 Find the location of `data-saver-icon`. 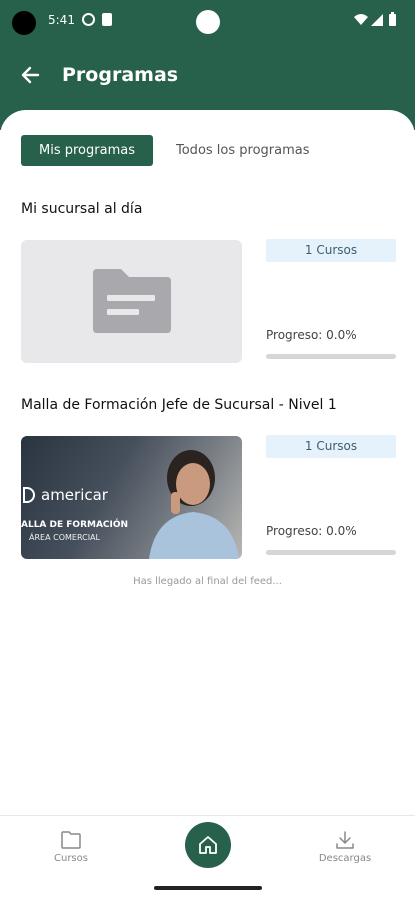

data-saver-icon is located at coordinates (88, 19).